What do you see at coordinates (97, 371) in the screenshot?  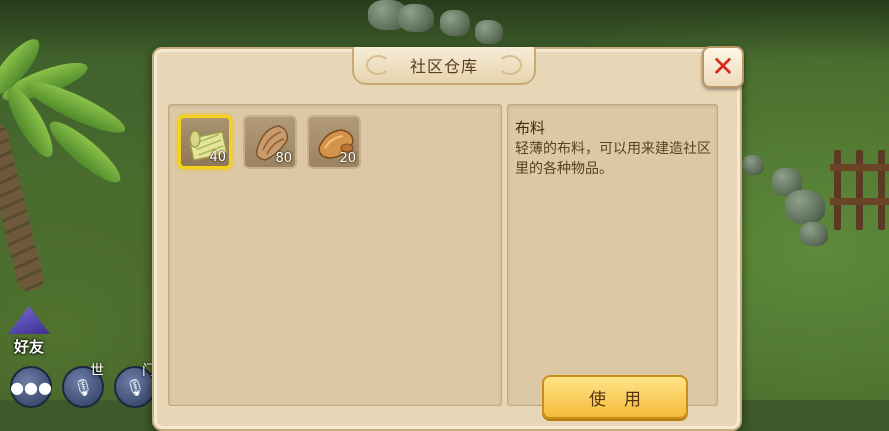 I see `world-channel-label: 世` at bounding box center [97, 371].